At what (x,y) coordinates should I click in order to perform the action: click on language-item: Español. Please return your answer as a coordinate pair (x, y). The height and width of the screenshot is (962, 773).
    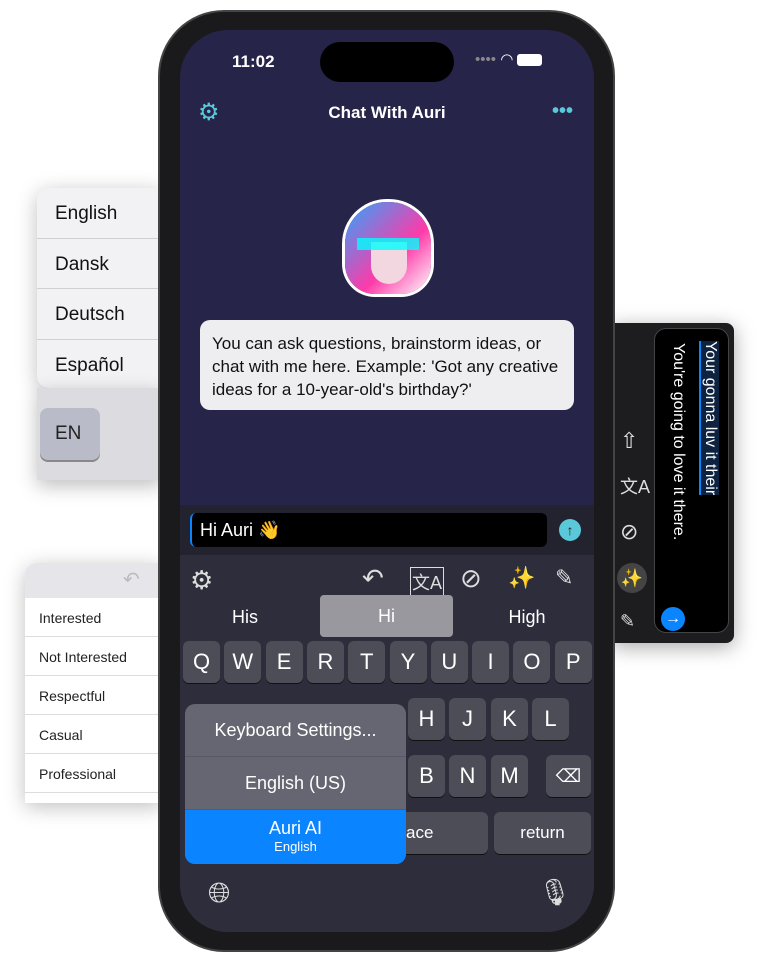
    Looking at the image, I should click on (99, 364).